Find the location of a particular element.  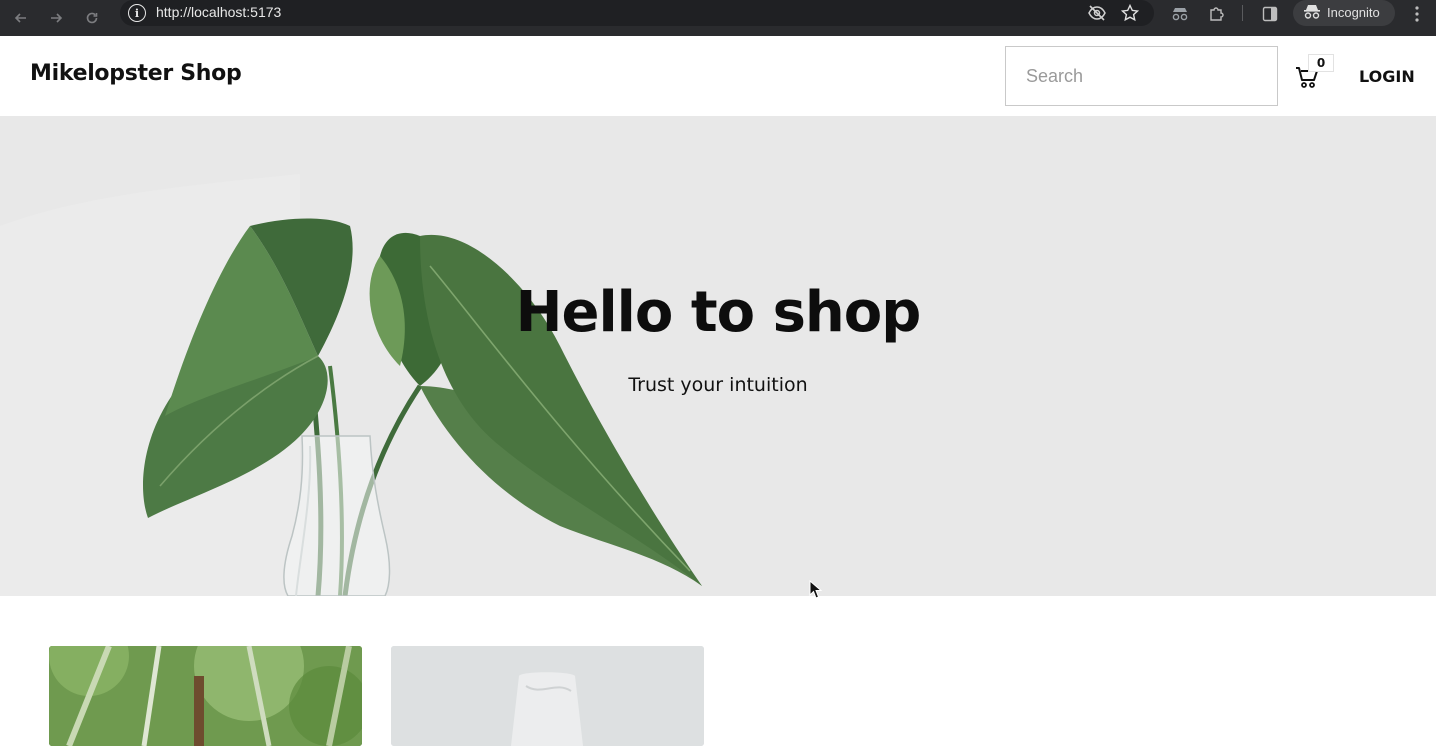

kebab-menu-icon is located at coordinates (1417, 14).